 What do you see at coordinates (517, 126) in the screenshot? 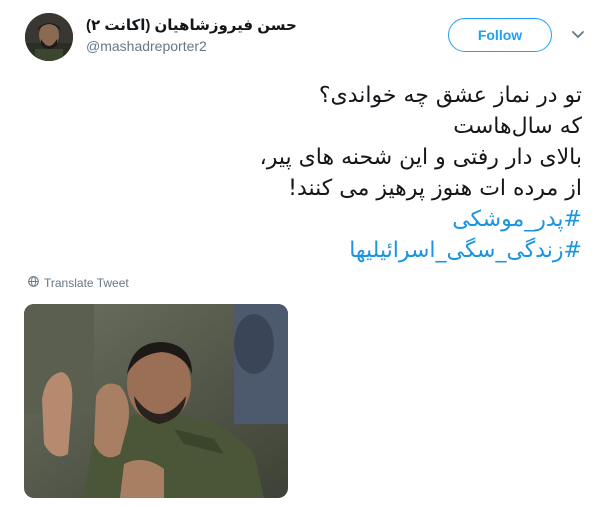
I see `tweet-line: که سال‌هاست` at bounding box center [517, 126].